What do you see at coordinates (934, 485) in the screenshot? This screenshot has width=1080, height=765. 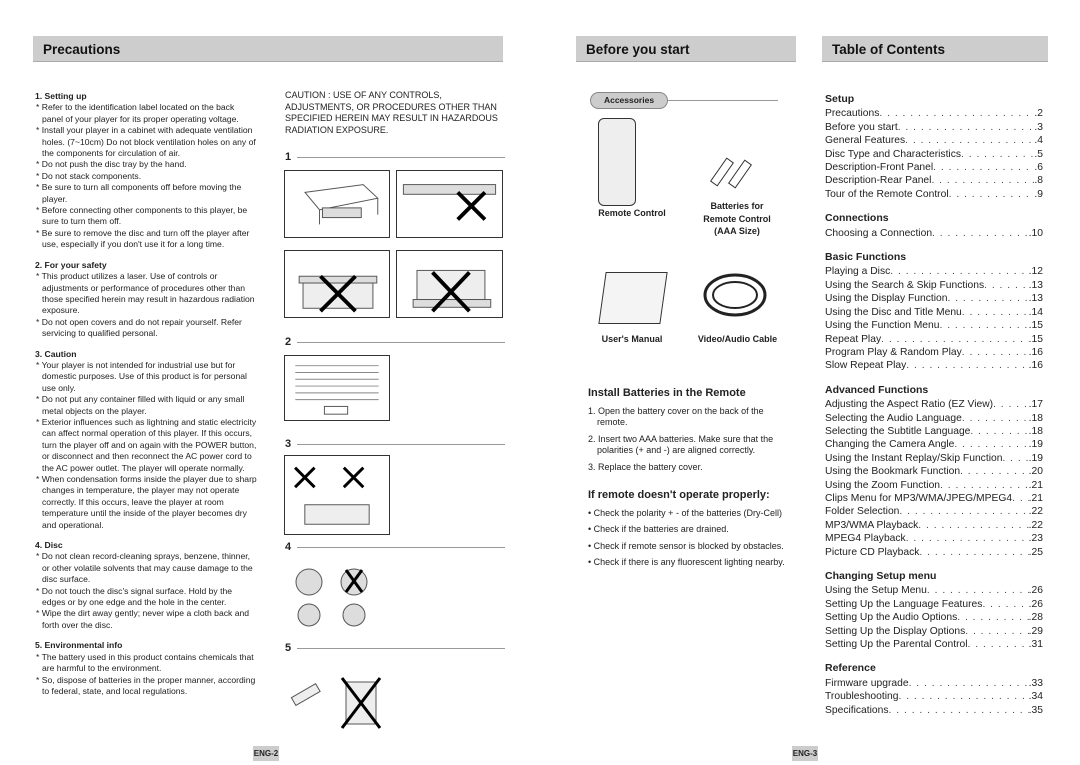 I see `toc-entry: Using the Zoom Function .21` at bounding box center [934, 485].